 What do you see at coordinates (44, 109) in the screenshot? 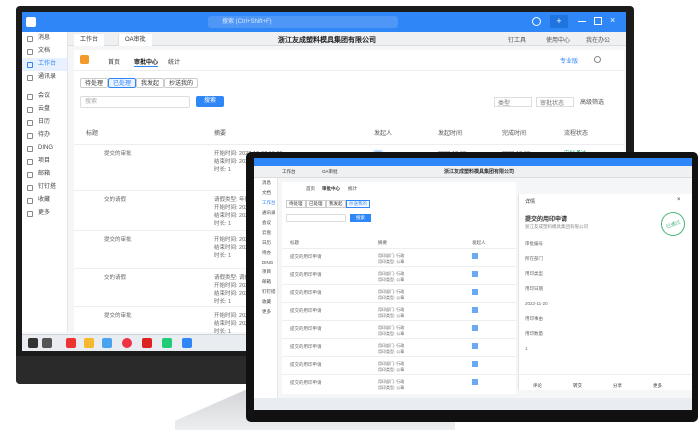
I see `sidebar-item-5: 云盘` at bounding box center [44, 109].